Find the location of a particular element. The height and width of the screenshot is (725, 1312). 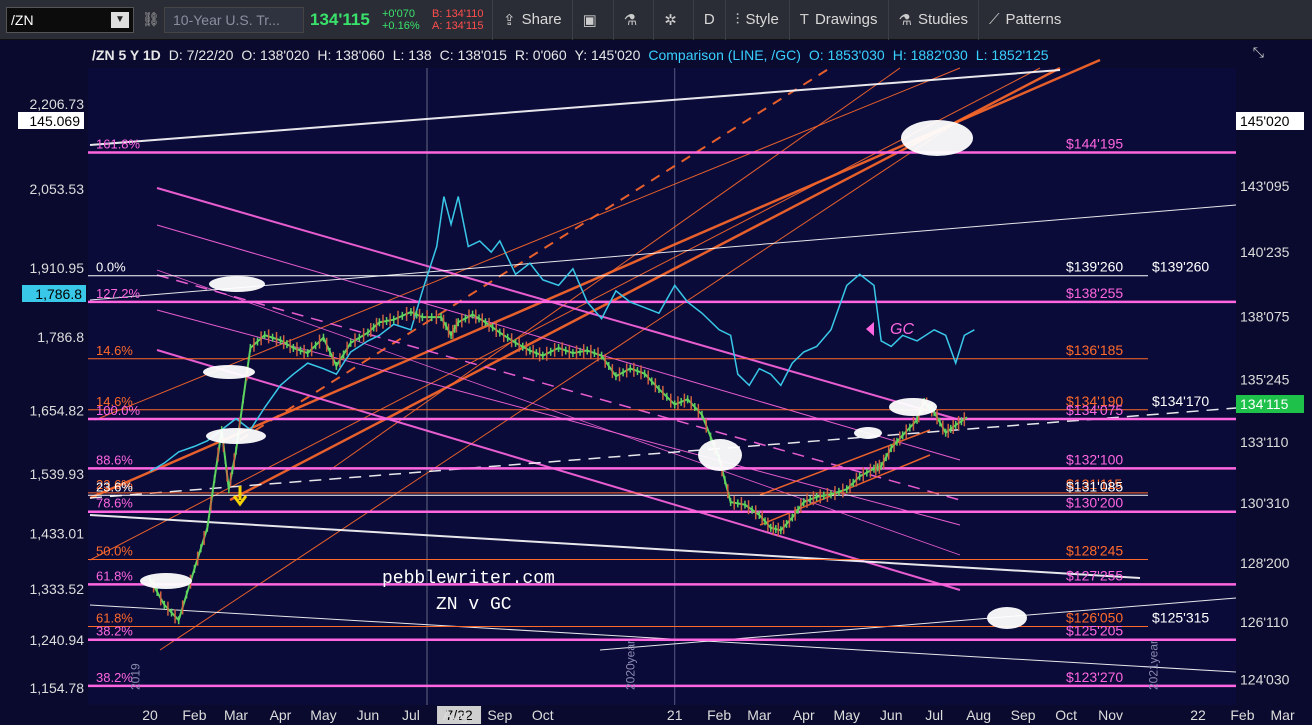

gc-label: GC is located at coordinates (902, 329).